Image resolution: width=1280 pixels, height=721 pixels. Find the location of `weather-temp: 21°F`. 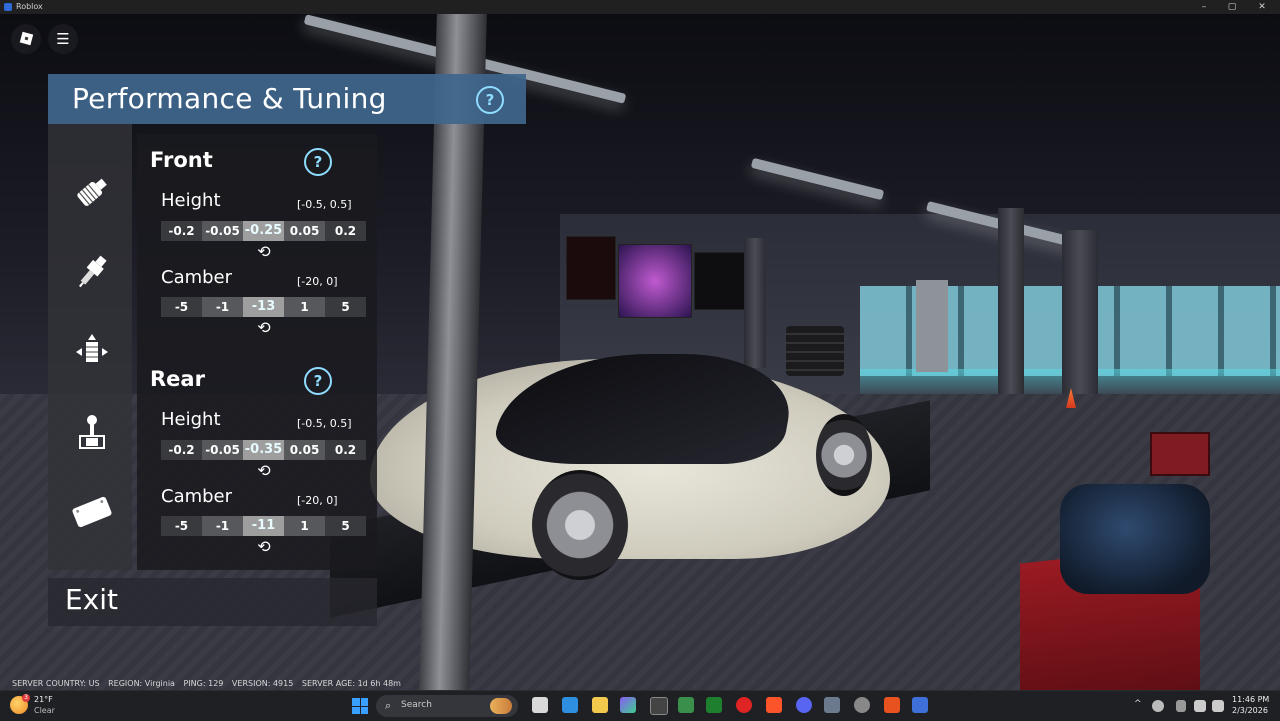

weather-temp: 21°F is located at coordinates (43, 699).